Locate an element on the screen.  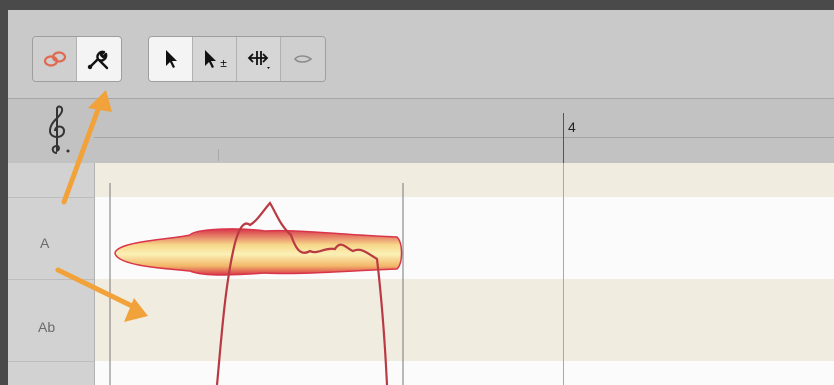
link-tool-group is located at coordinates (77, 59).